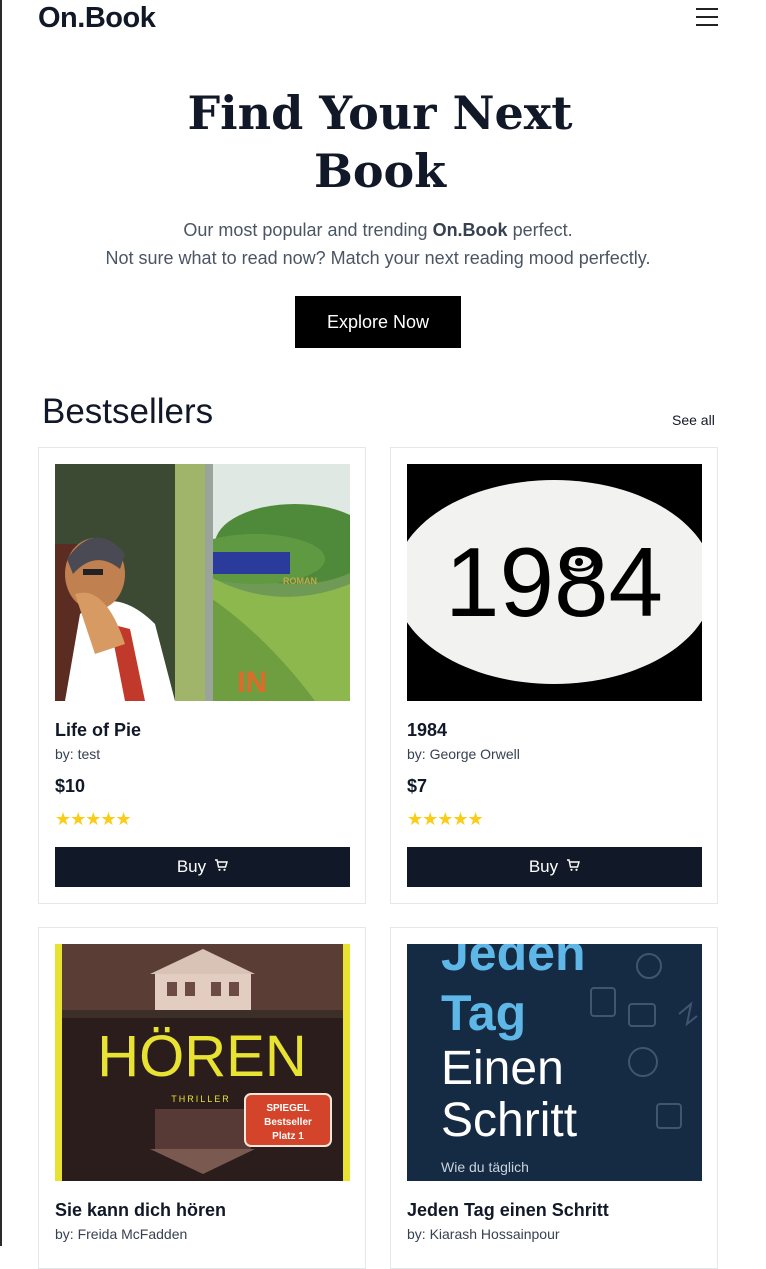 The height and width of the screenshot is (1269, 766). I want to click on cover-text-in: IN, so click(252, 682).